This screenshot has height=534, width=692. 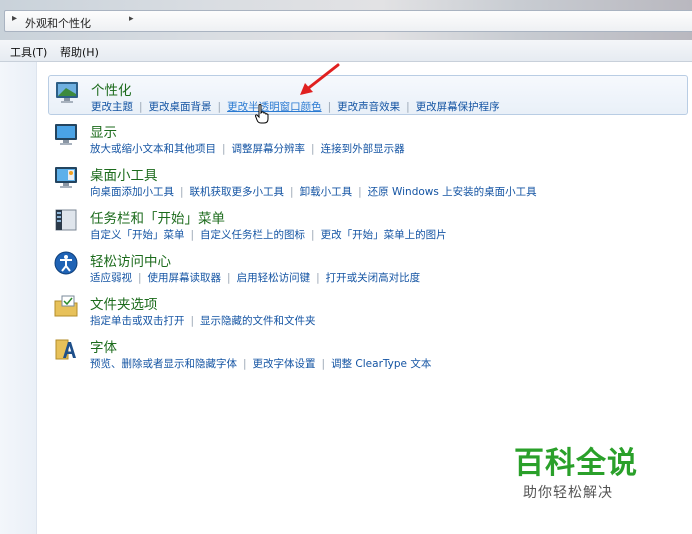 I want to click on display-icon, so click(x=66, y=134).